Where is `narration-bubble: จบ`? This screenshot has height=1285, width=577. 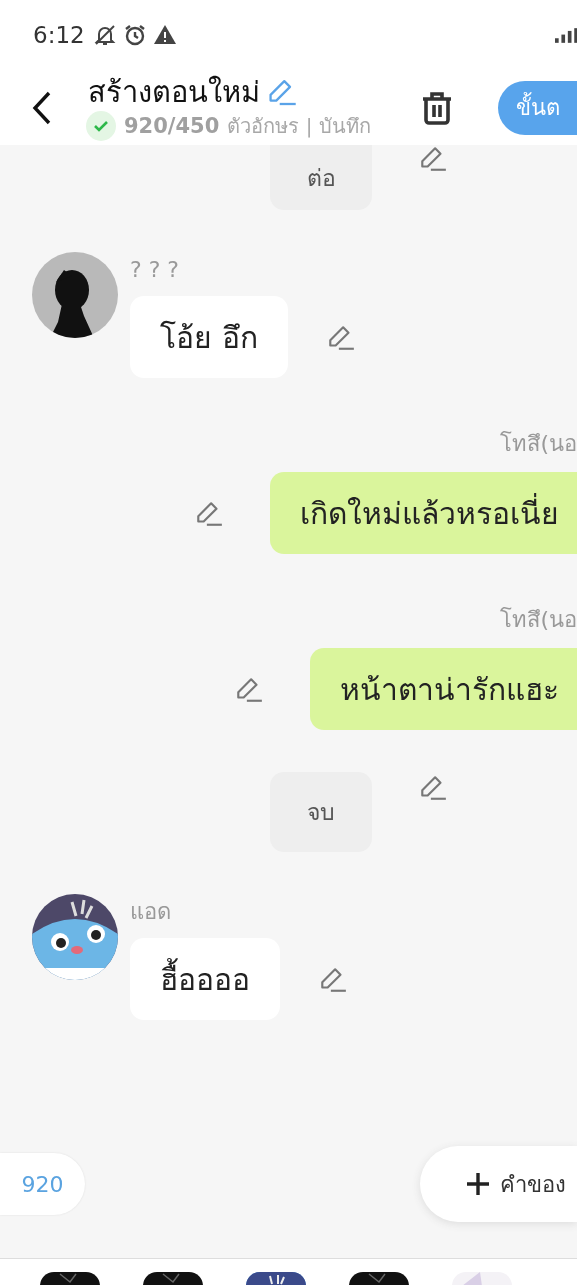
narration-bubble: จบ is located at coordinates (321, 812).